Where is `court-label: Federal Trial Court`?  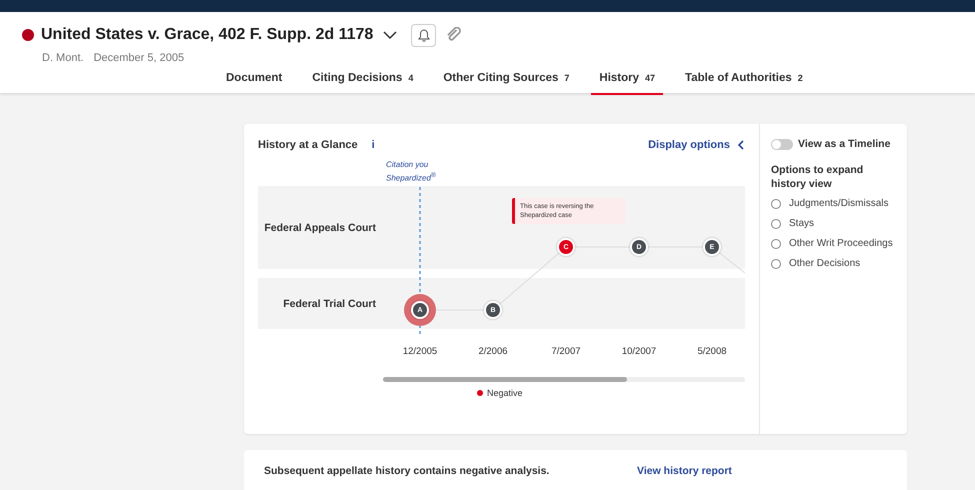 court-label: Federal Trial Court is located at coordinates (329, 304).